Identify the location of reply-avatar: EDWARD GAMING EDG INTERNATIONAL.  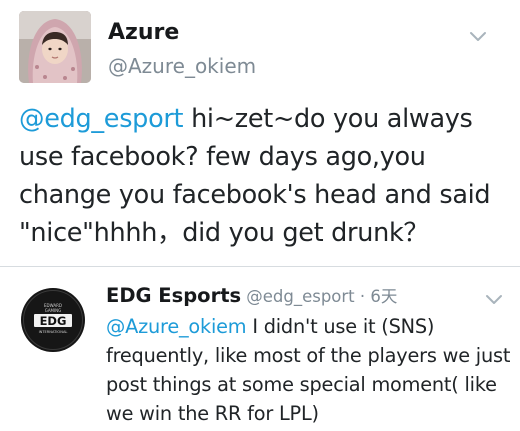
(53, 320).